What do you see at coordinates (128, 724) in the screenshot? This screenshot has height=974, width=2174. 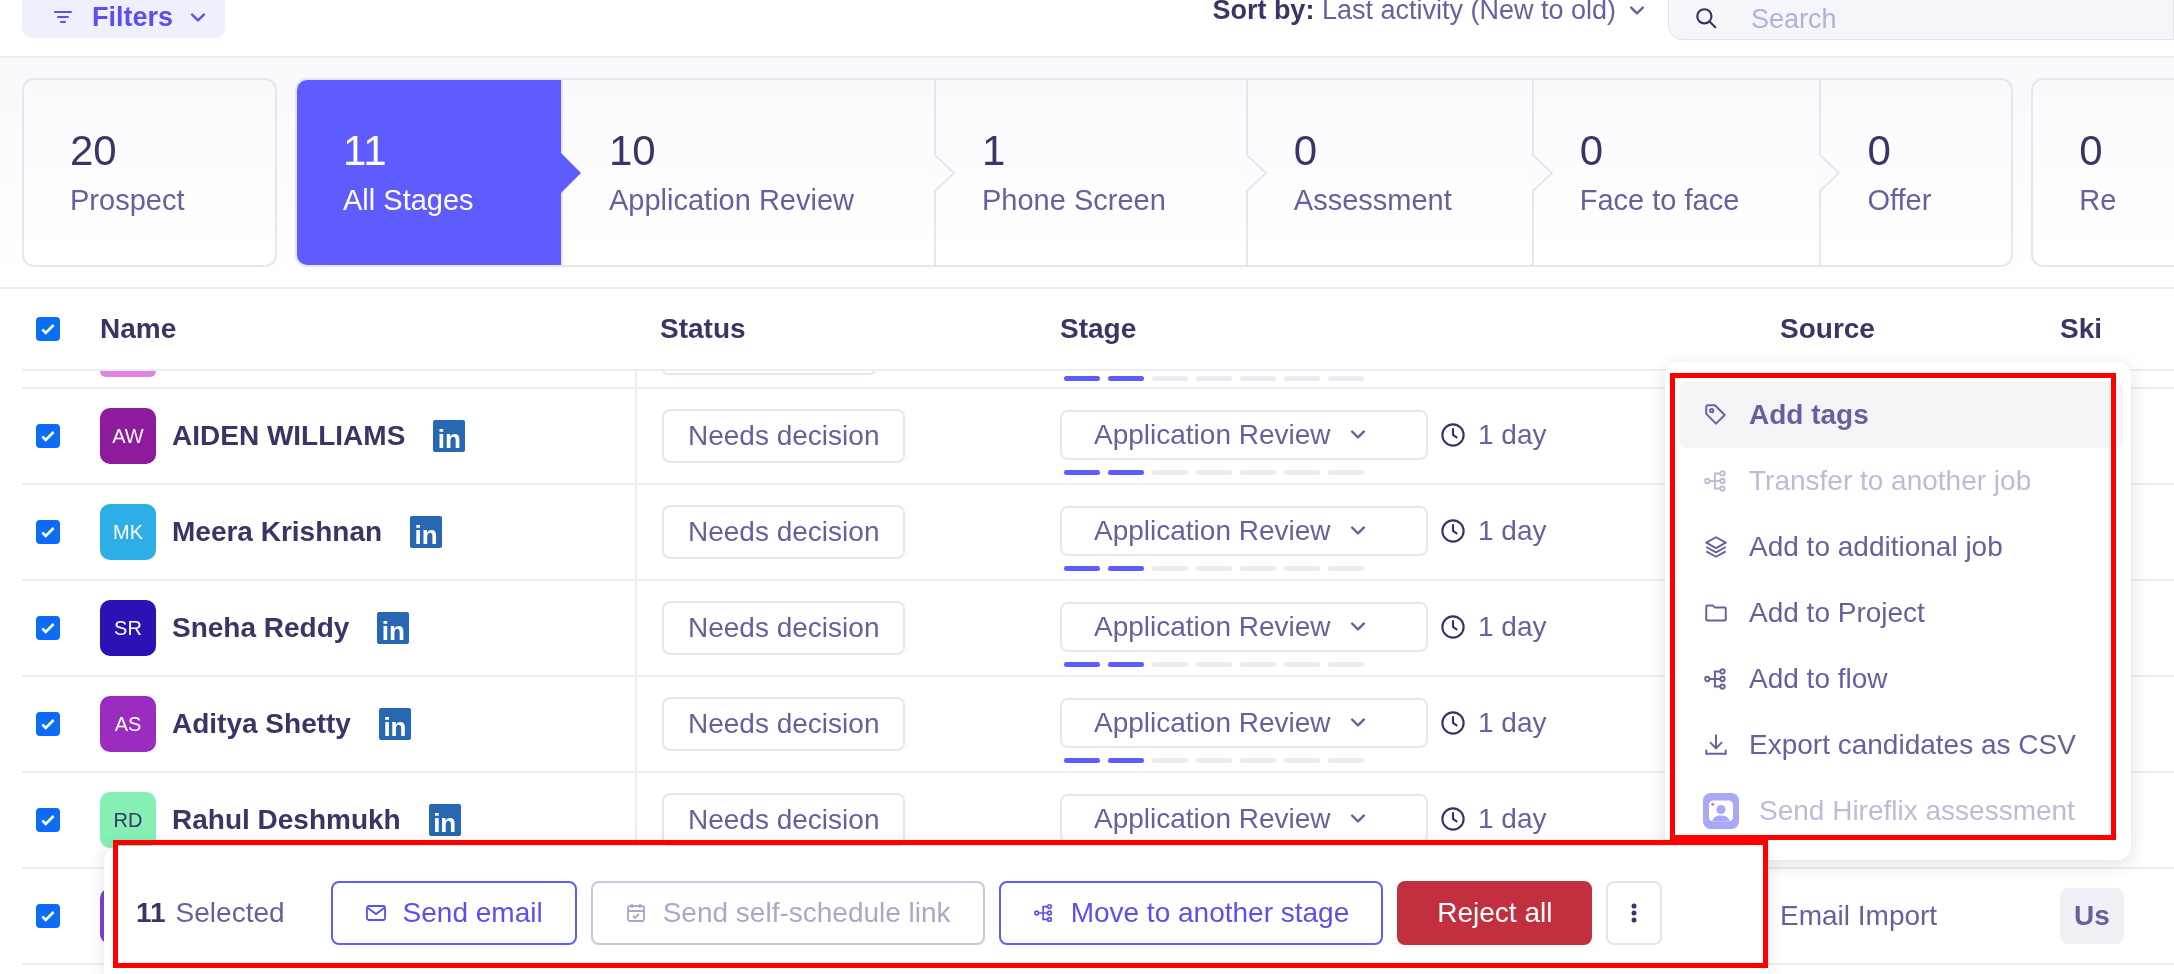 I see `avatar: AS` at bounding box center [128, 724].